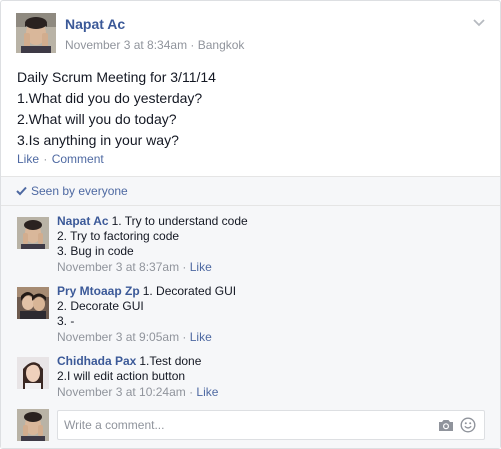 This screenshot has width=501, height=449. I want to click on comment-input-box, so click(271, 425).